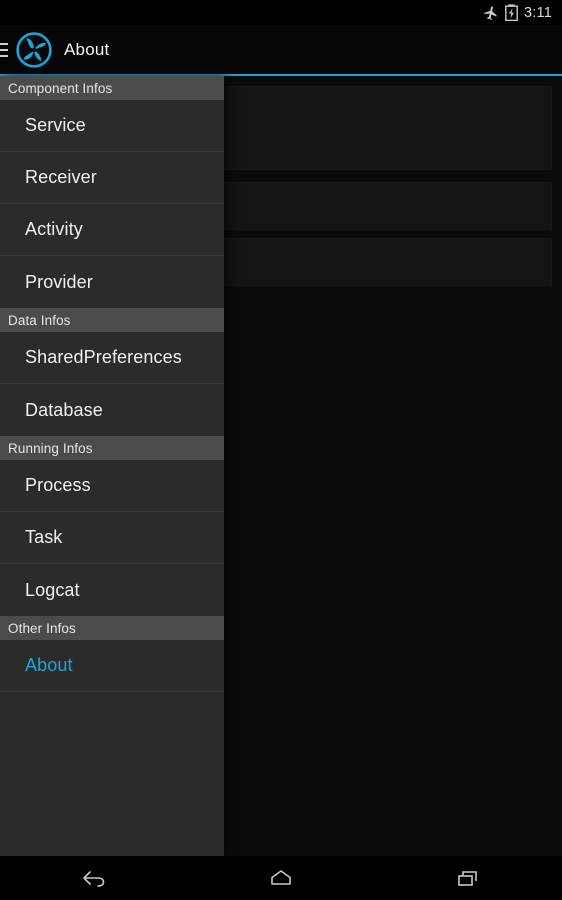 Image resolution: width=562 pixels, height=900 pixels. I want to click on drawer-section-header-other-infos: Other Infos, so click(112, 628).